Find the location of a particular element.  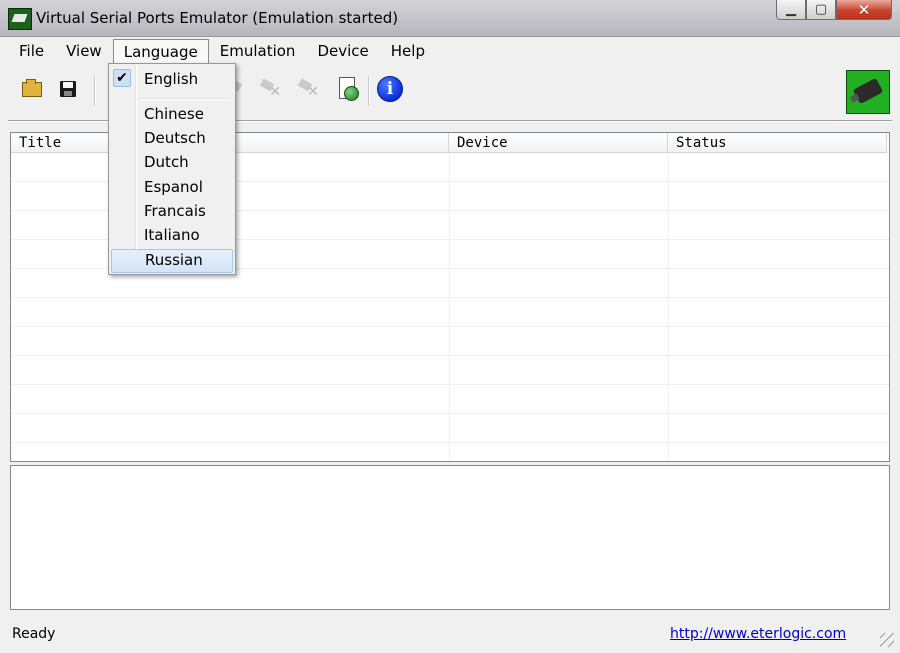

document-globe-icon is located at coordinates (348, 89).